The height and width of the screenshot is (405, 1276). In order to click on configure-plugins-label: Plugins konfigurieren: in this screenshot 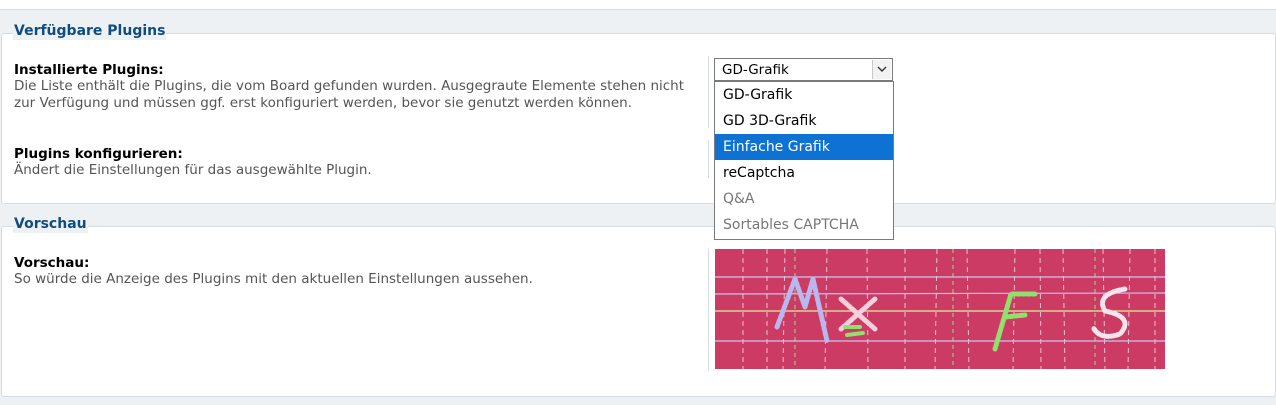, I will do `click(98, 154)`.